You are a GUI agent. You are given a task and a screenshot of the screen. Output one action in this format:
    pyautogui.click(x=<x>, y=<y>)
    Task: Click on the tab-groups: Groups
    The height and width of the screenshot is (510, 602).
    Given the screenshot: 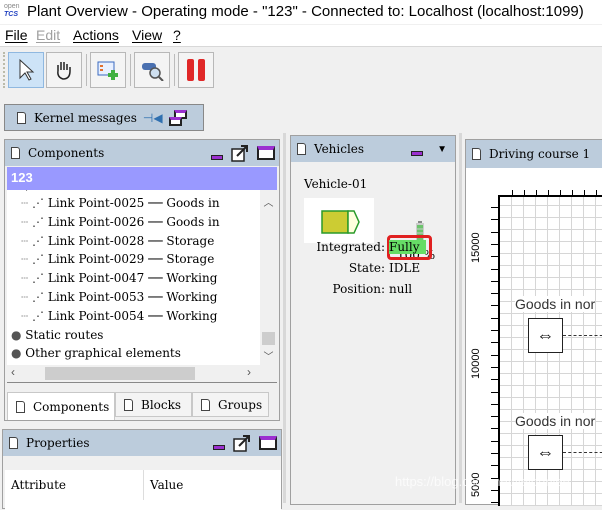 What is the action you would take?
    pyautogui.click(x=230, y=404)
    